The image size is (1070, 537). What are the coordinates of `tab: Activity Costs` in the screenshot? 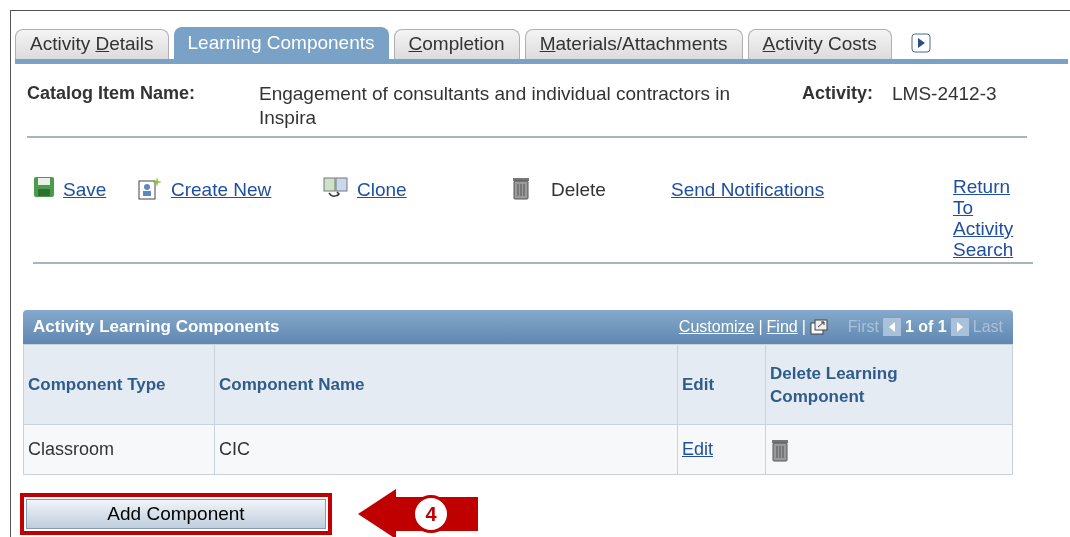 It's located at (819, 44).